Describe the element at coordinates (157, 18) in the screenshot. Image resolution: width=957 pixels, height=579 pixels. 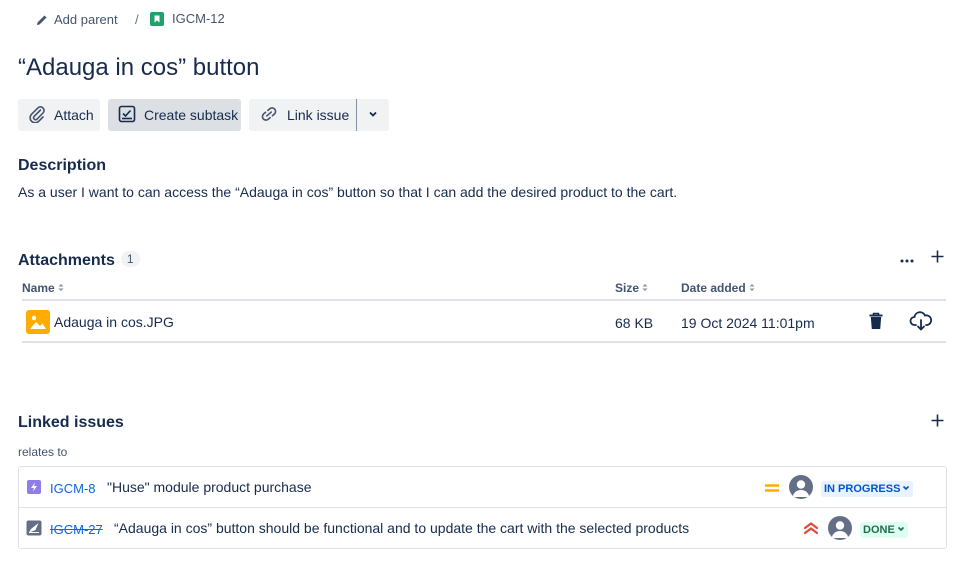
I see `story-icon` at that location.